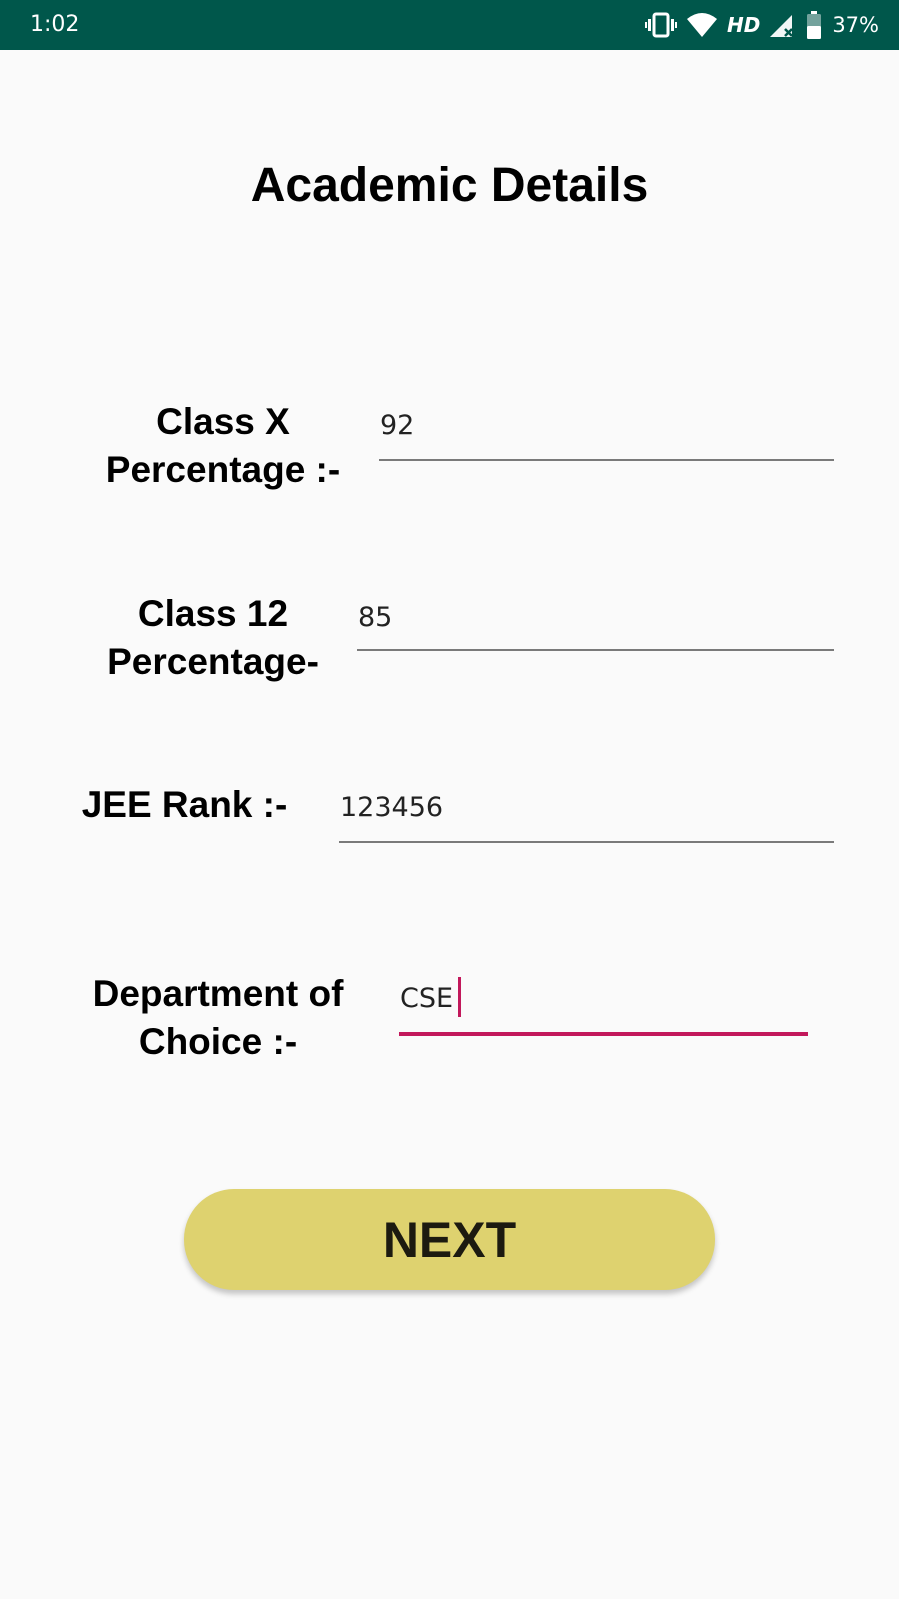 The height and width of the screenshot is (1599, 899). I want to click on class-x-percentage-input, so click(605, 425).